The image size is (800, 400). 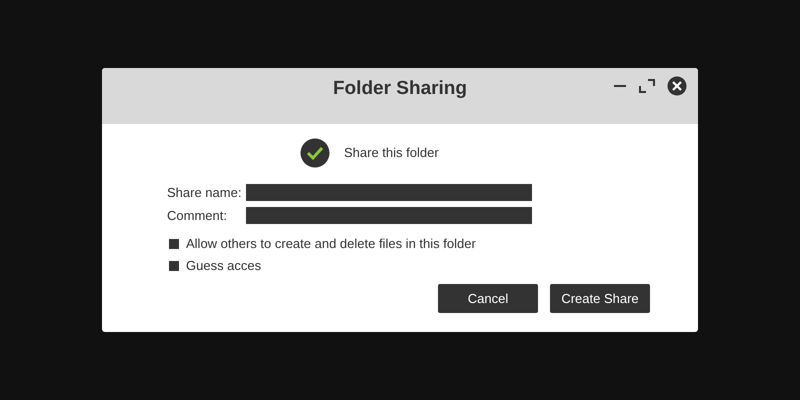 I want to click on dialog-button: Create Share, so click(x=600, y=298).